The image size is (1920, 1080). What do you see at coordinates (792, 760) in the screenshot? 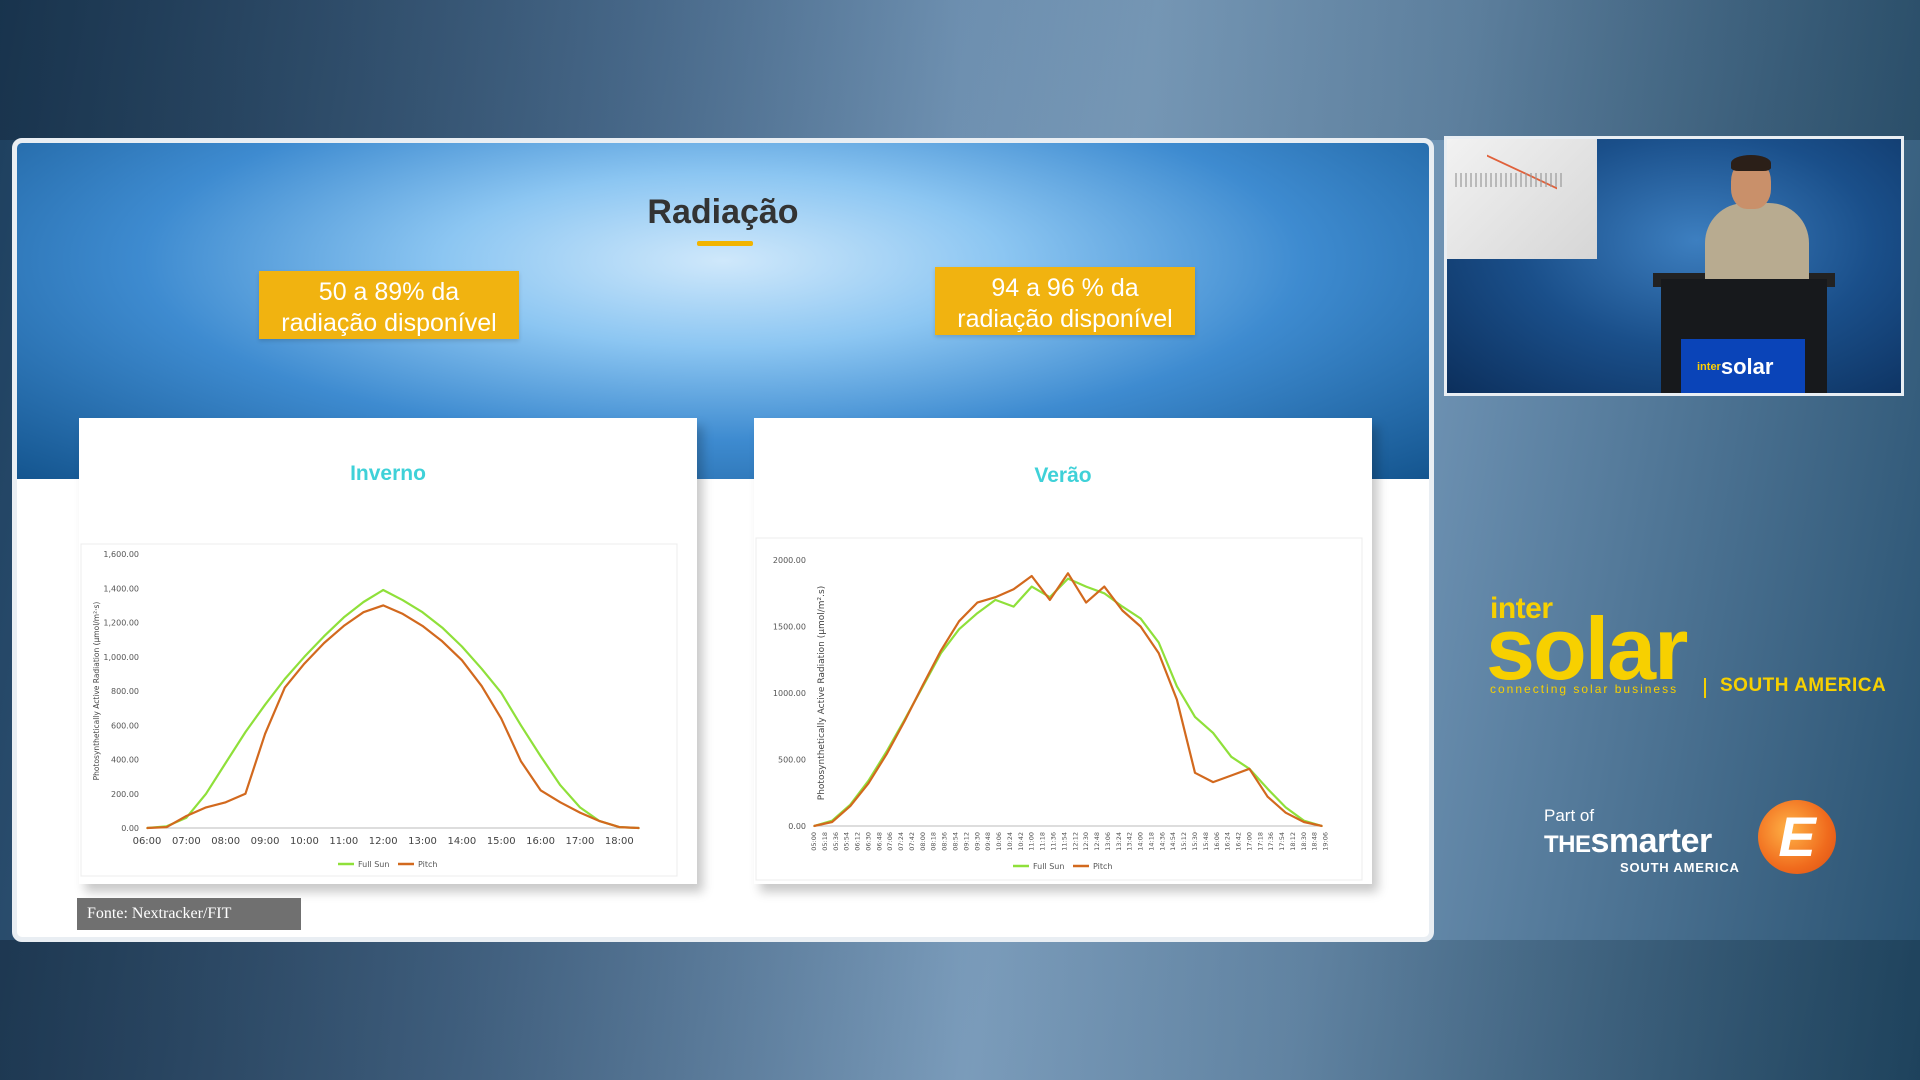
I see `y-tick-label: 500.00` at bounding box center [792, 760].